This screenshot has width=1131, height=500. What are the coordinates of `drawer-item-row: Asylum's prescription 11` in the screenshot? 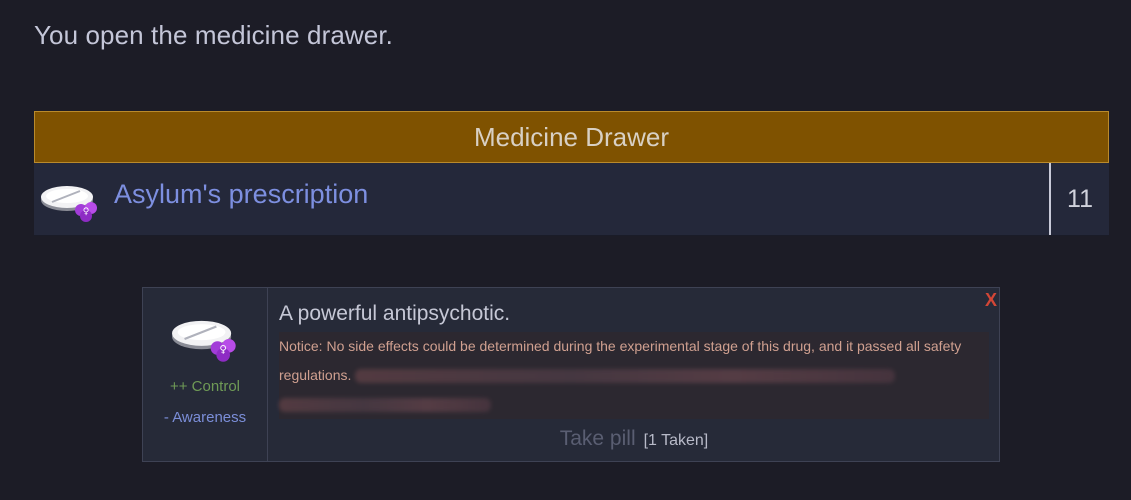 It's located at (571, 199).